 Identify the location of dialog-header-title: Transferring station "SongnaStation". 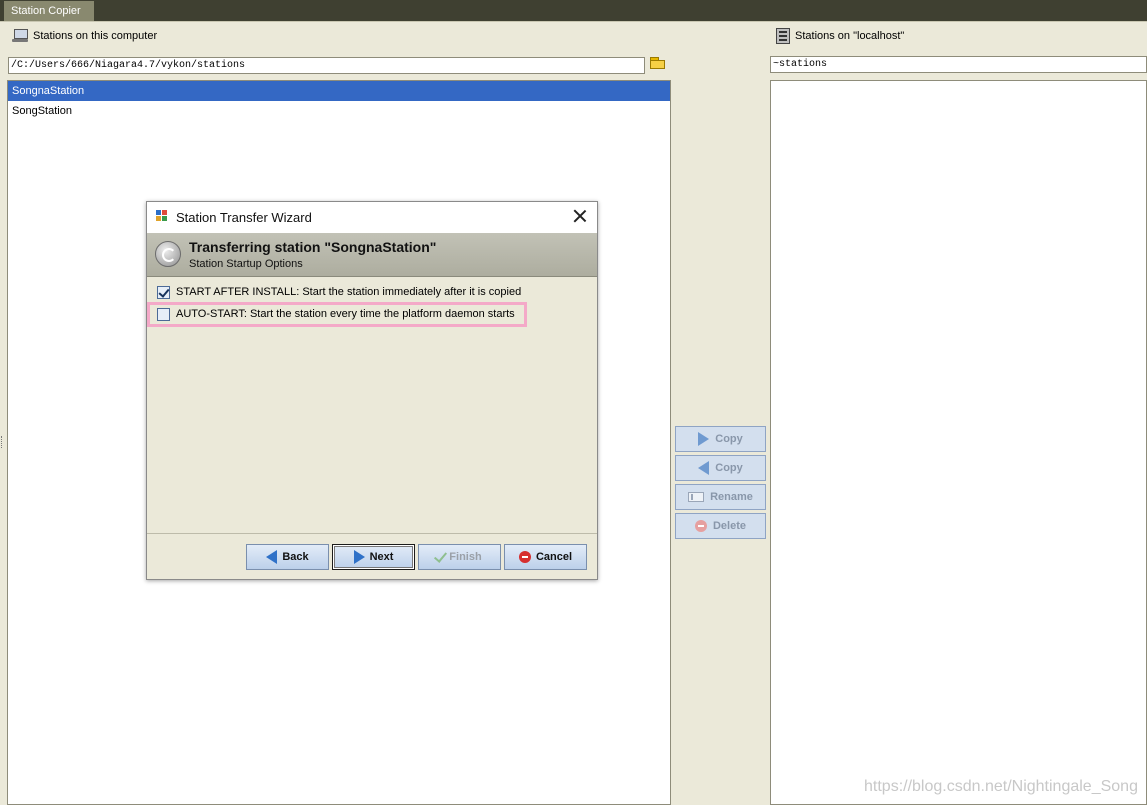
(313, 247).